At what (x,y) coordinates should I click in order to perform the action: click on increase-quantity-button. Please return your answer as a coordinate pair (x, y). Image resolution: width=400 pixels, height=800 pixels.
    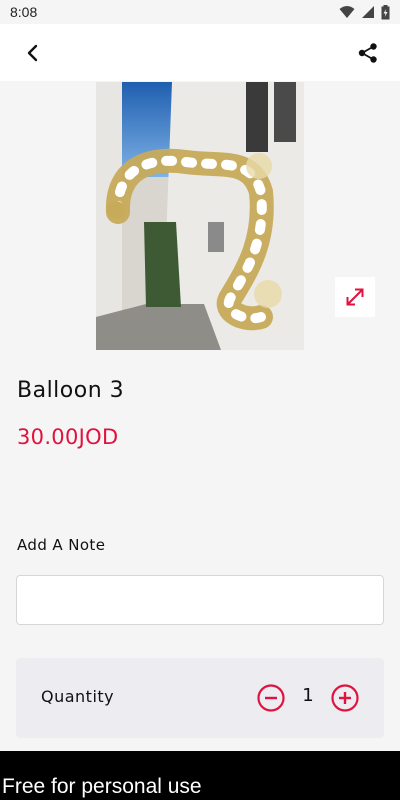
    Looking at the image, I should click on (345, 698).